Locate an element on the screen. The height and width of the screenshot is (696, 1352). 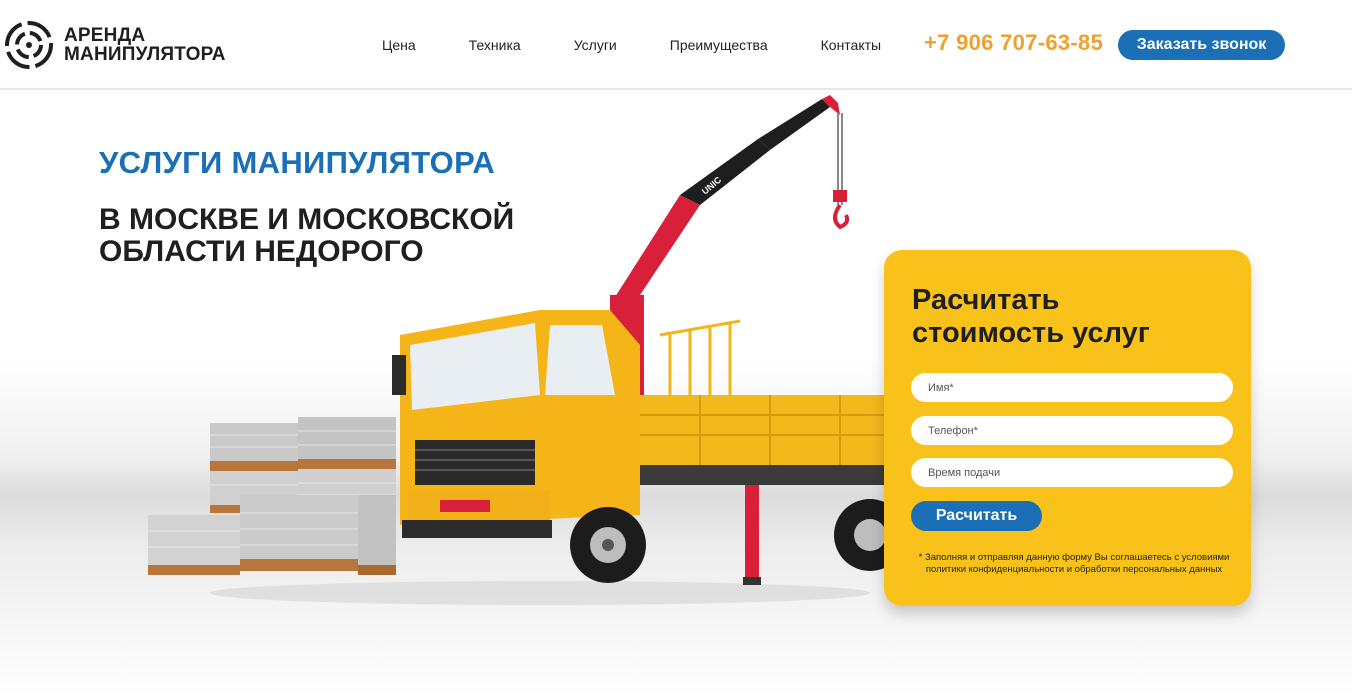
name-field is located at coordinates (1072, 387).